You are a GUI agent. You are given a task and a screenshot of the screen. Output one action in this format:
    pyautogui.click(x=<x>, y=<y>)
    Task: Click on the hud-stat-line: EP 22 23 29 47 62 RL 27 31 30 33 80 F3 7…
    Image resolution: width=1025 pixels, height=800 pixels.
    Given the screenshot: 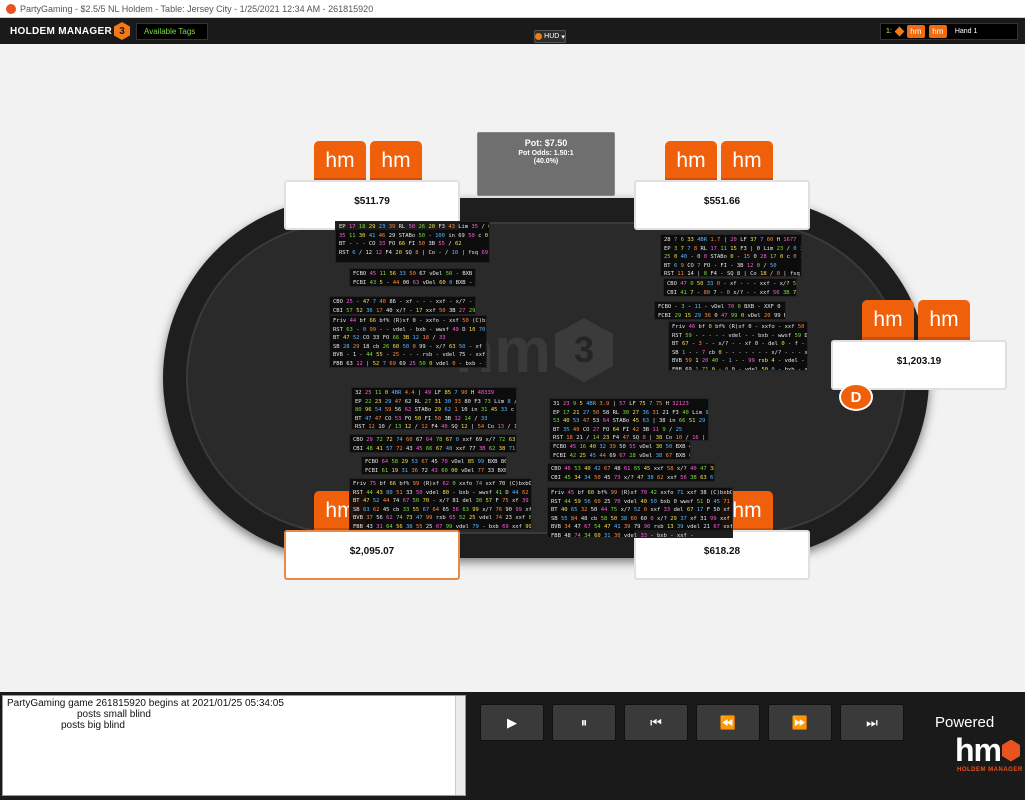 What is the action you would take?
    pyautogui.click(x=436, y=401)
    